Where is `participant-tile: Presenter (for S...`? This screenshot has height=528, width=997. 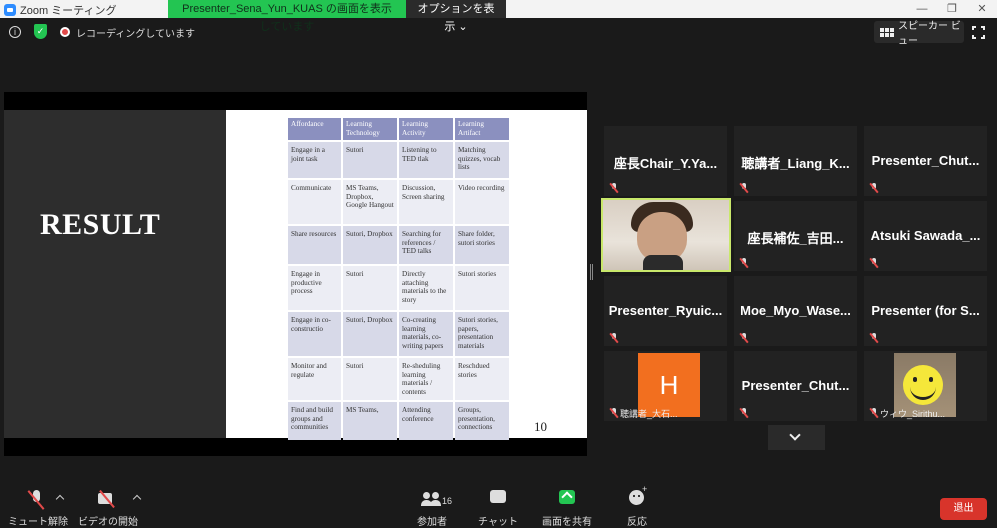 participant-tile: Presenter (for S... is located at coordinates (925, 311).